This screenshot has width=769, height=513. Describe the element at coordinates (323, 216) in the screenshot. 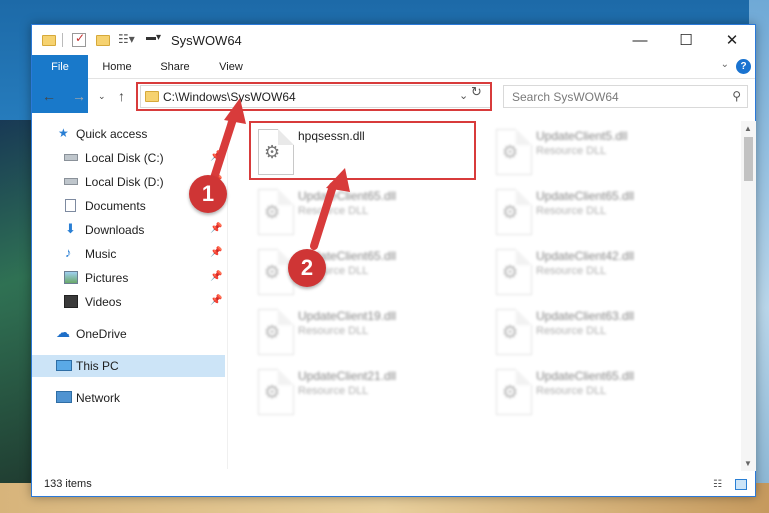

I see `arrow-2-shaft` at that location.